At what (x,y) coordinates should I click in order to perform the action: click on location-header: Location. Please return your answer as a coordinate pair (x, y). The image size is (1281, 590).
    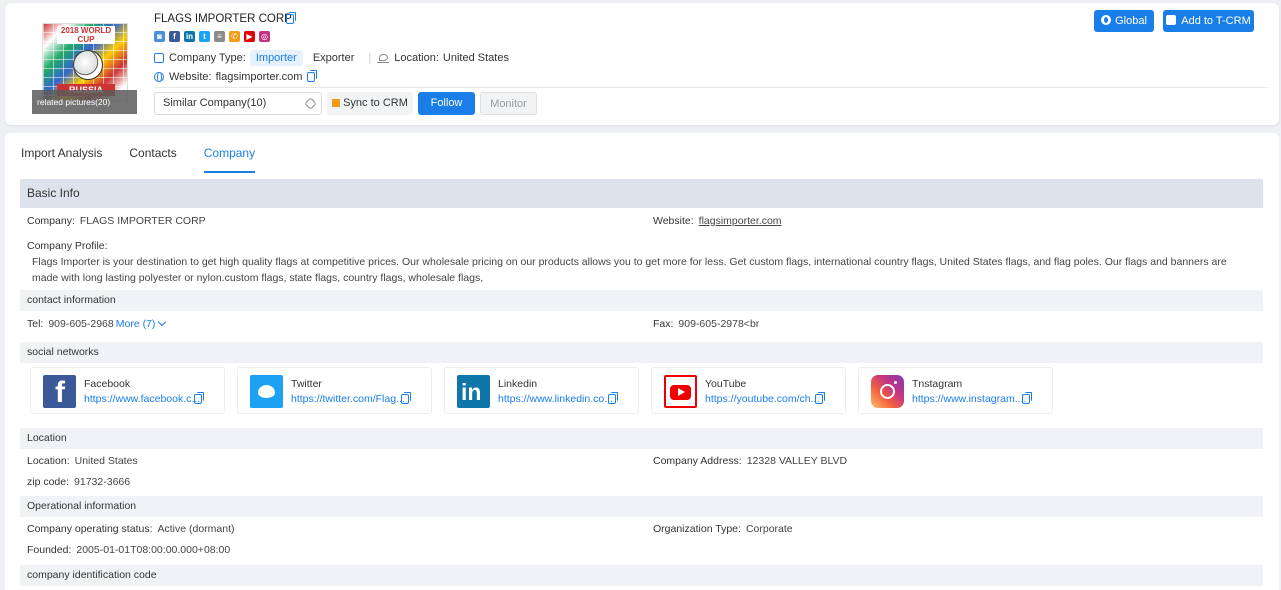
    Looking at the image, I should click on (641, 438).